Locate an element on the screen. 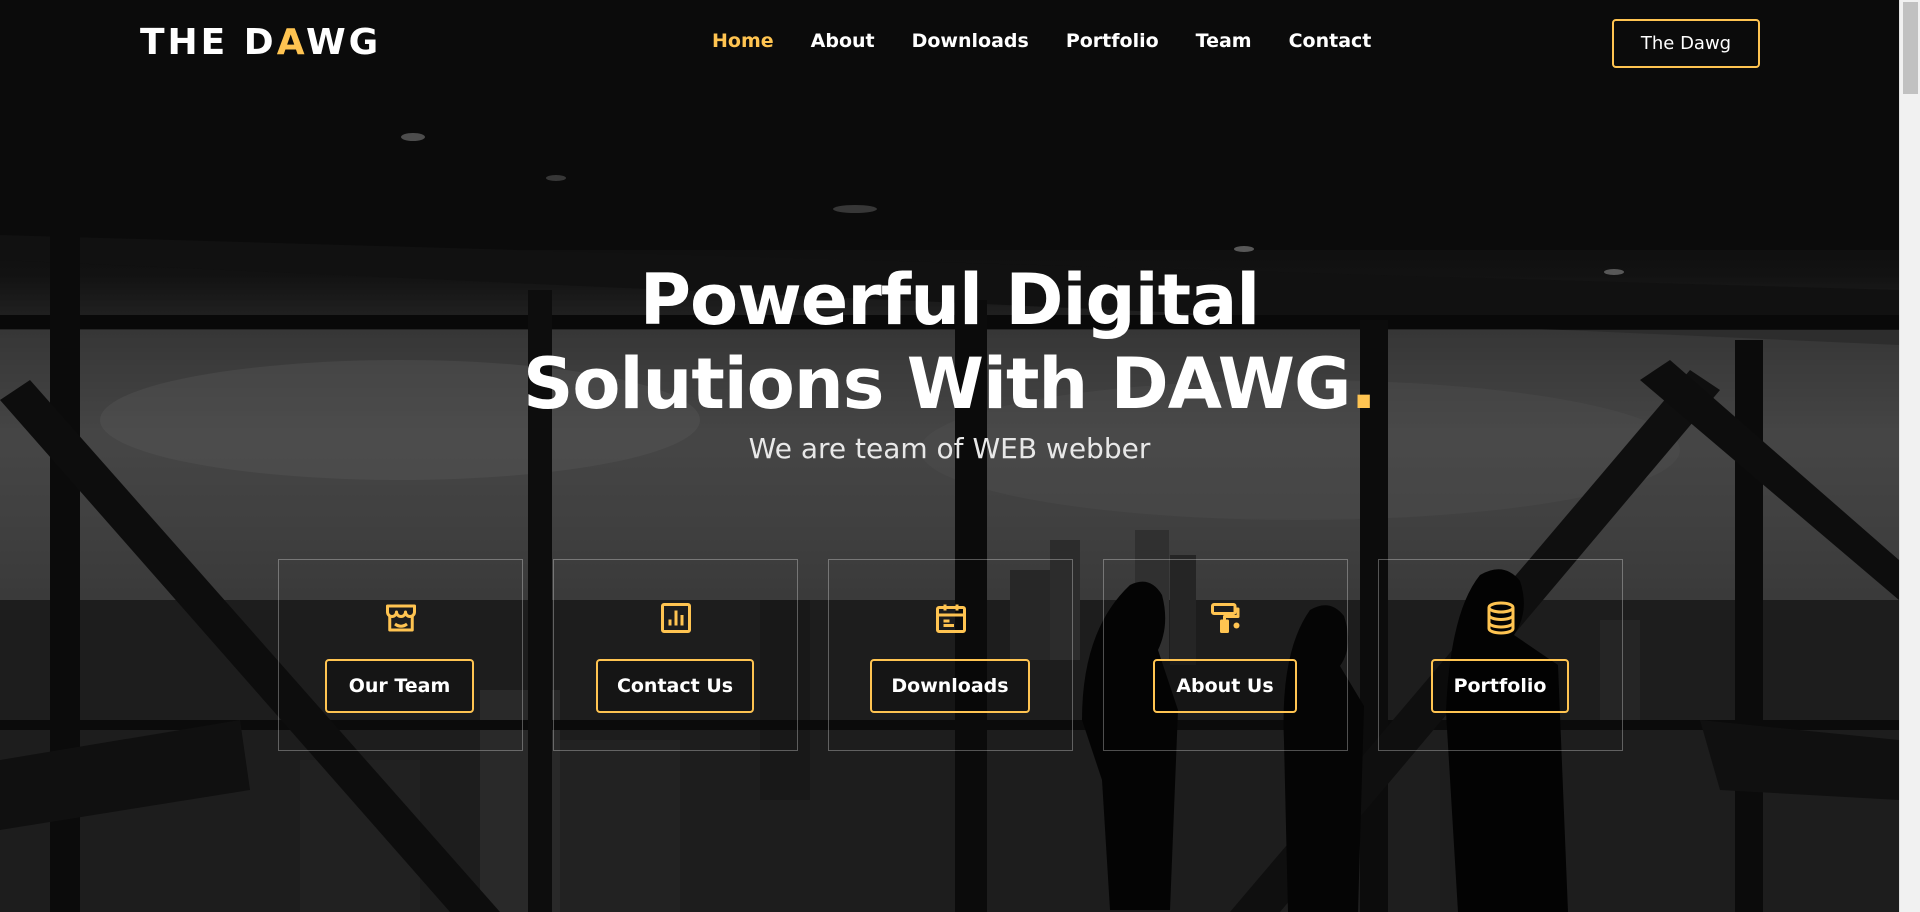 This screenshot has height=912, width=1920. hero-title-line2: Solutions With DAWG is located at coordinates (936, 384).